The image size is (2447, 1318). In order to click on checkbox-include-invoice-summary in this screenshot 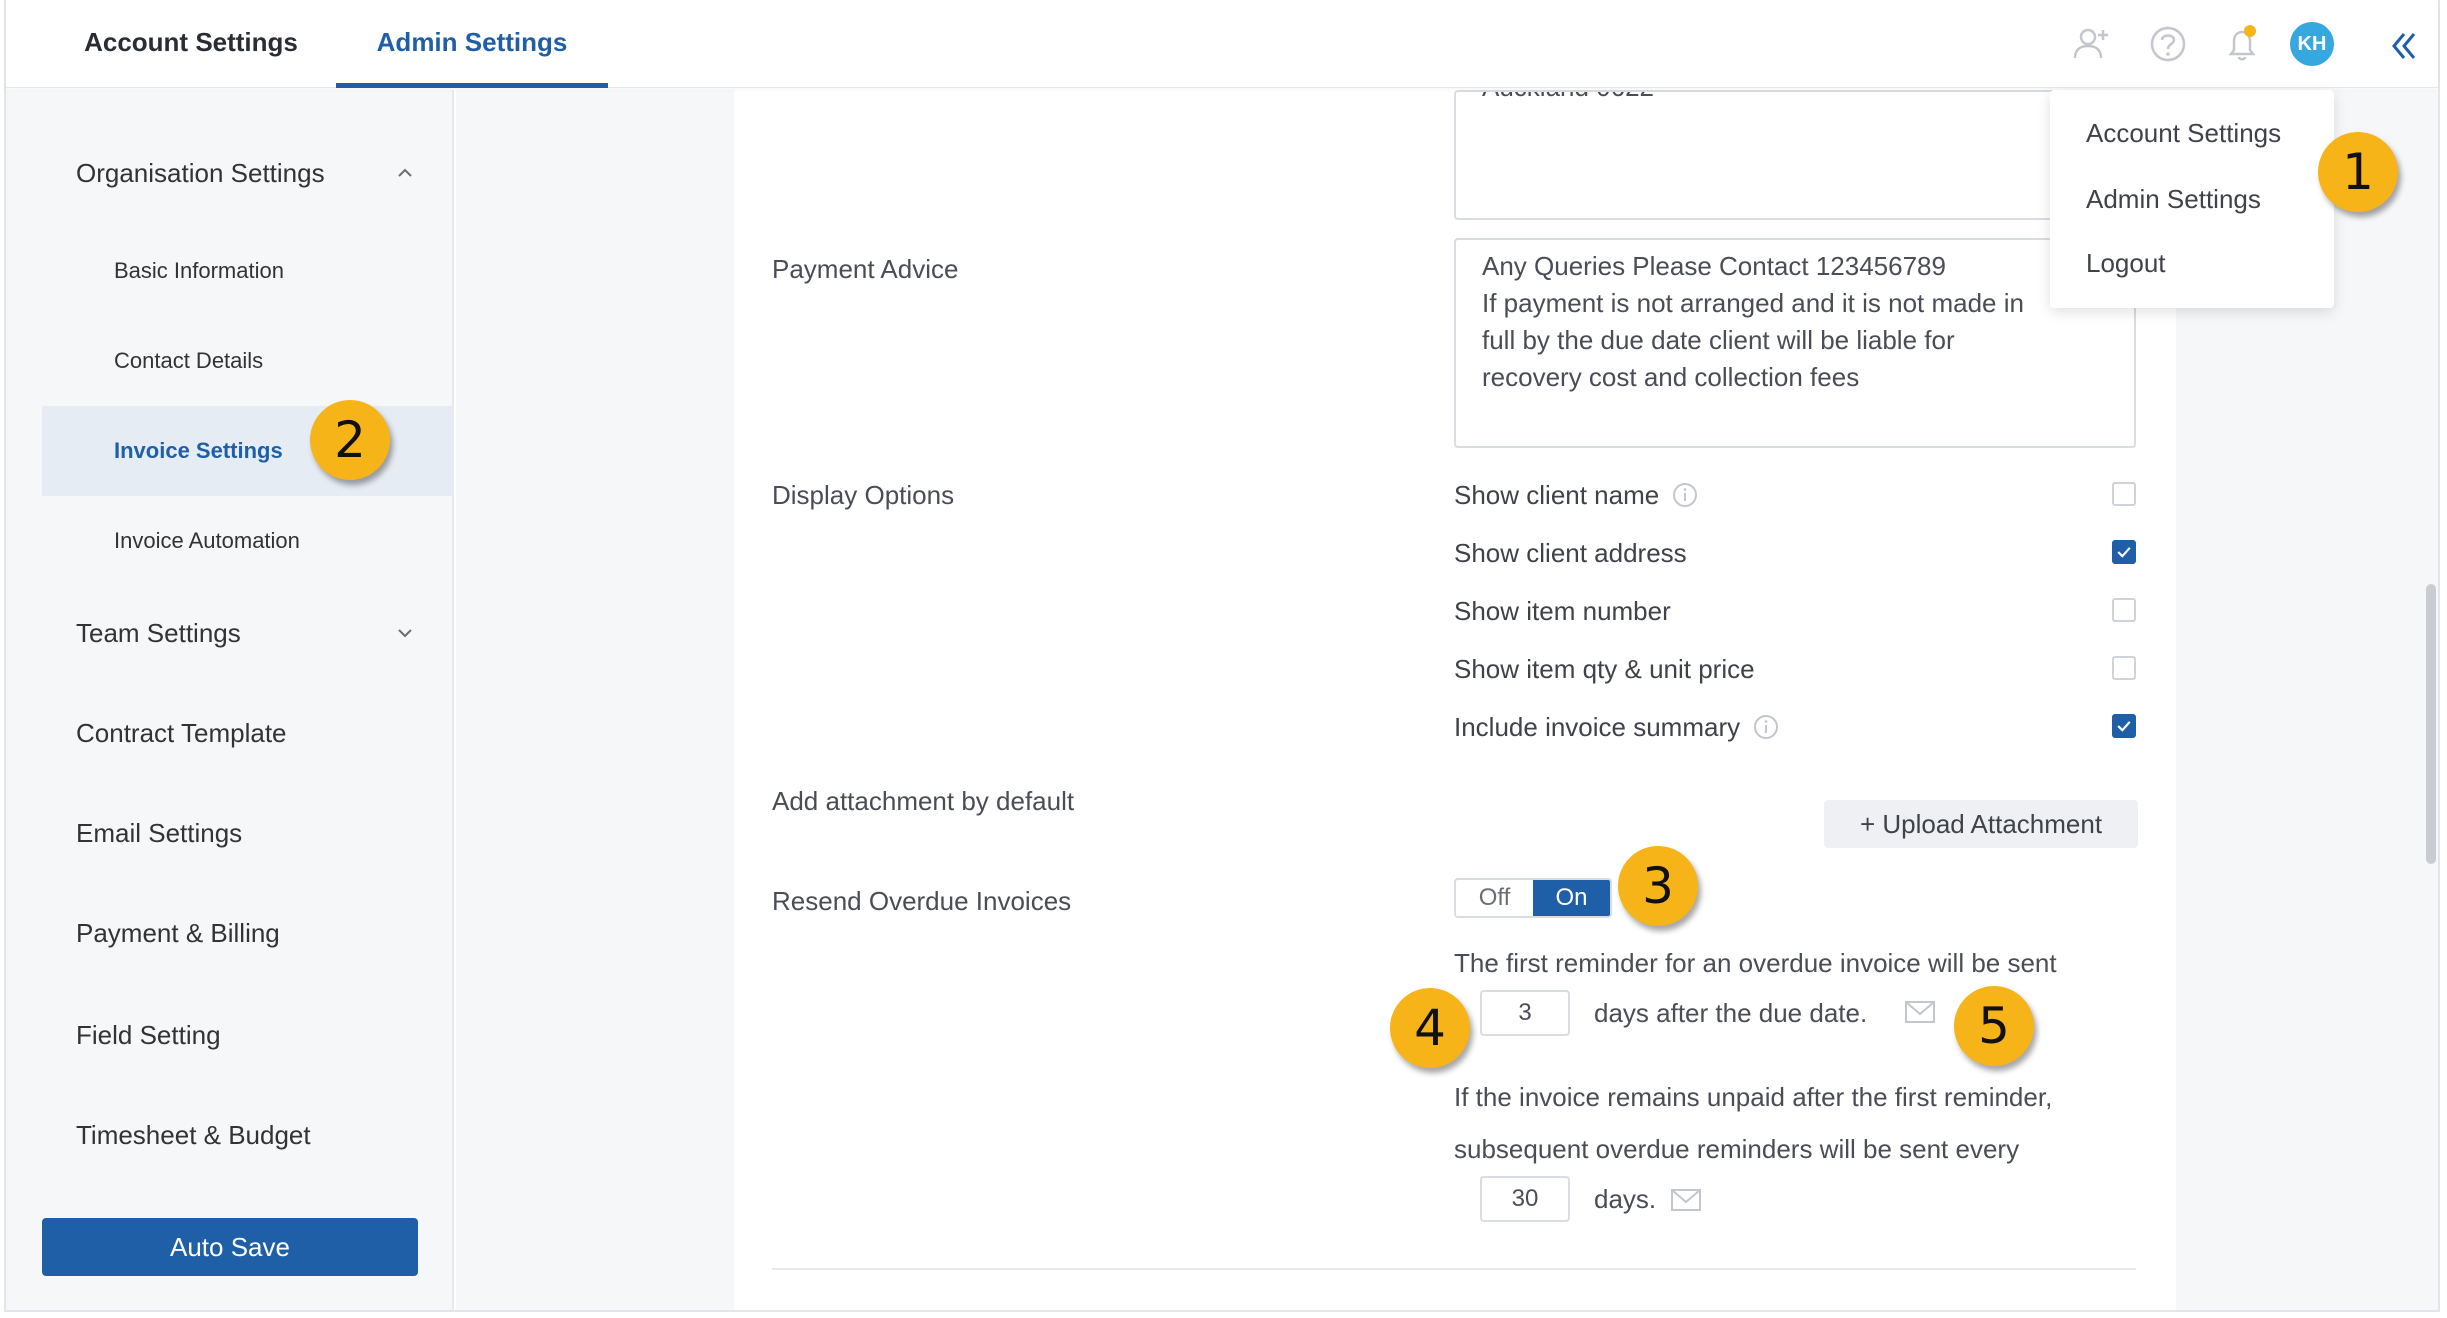, I will do `click(2124, 726)`.